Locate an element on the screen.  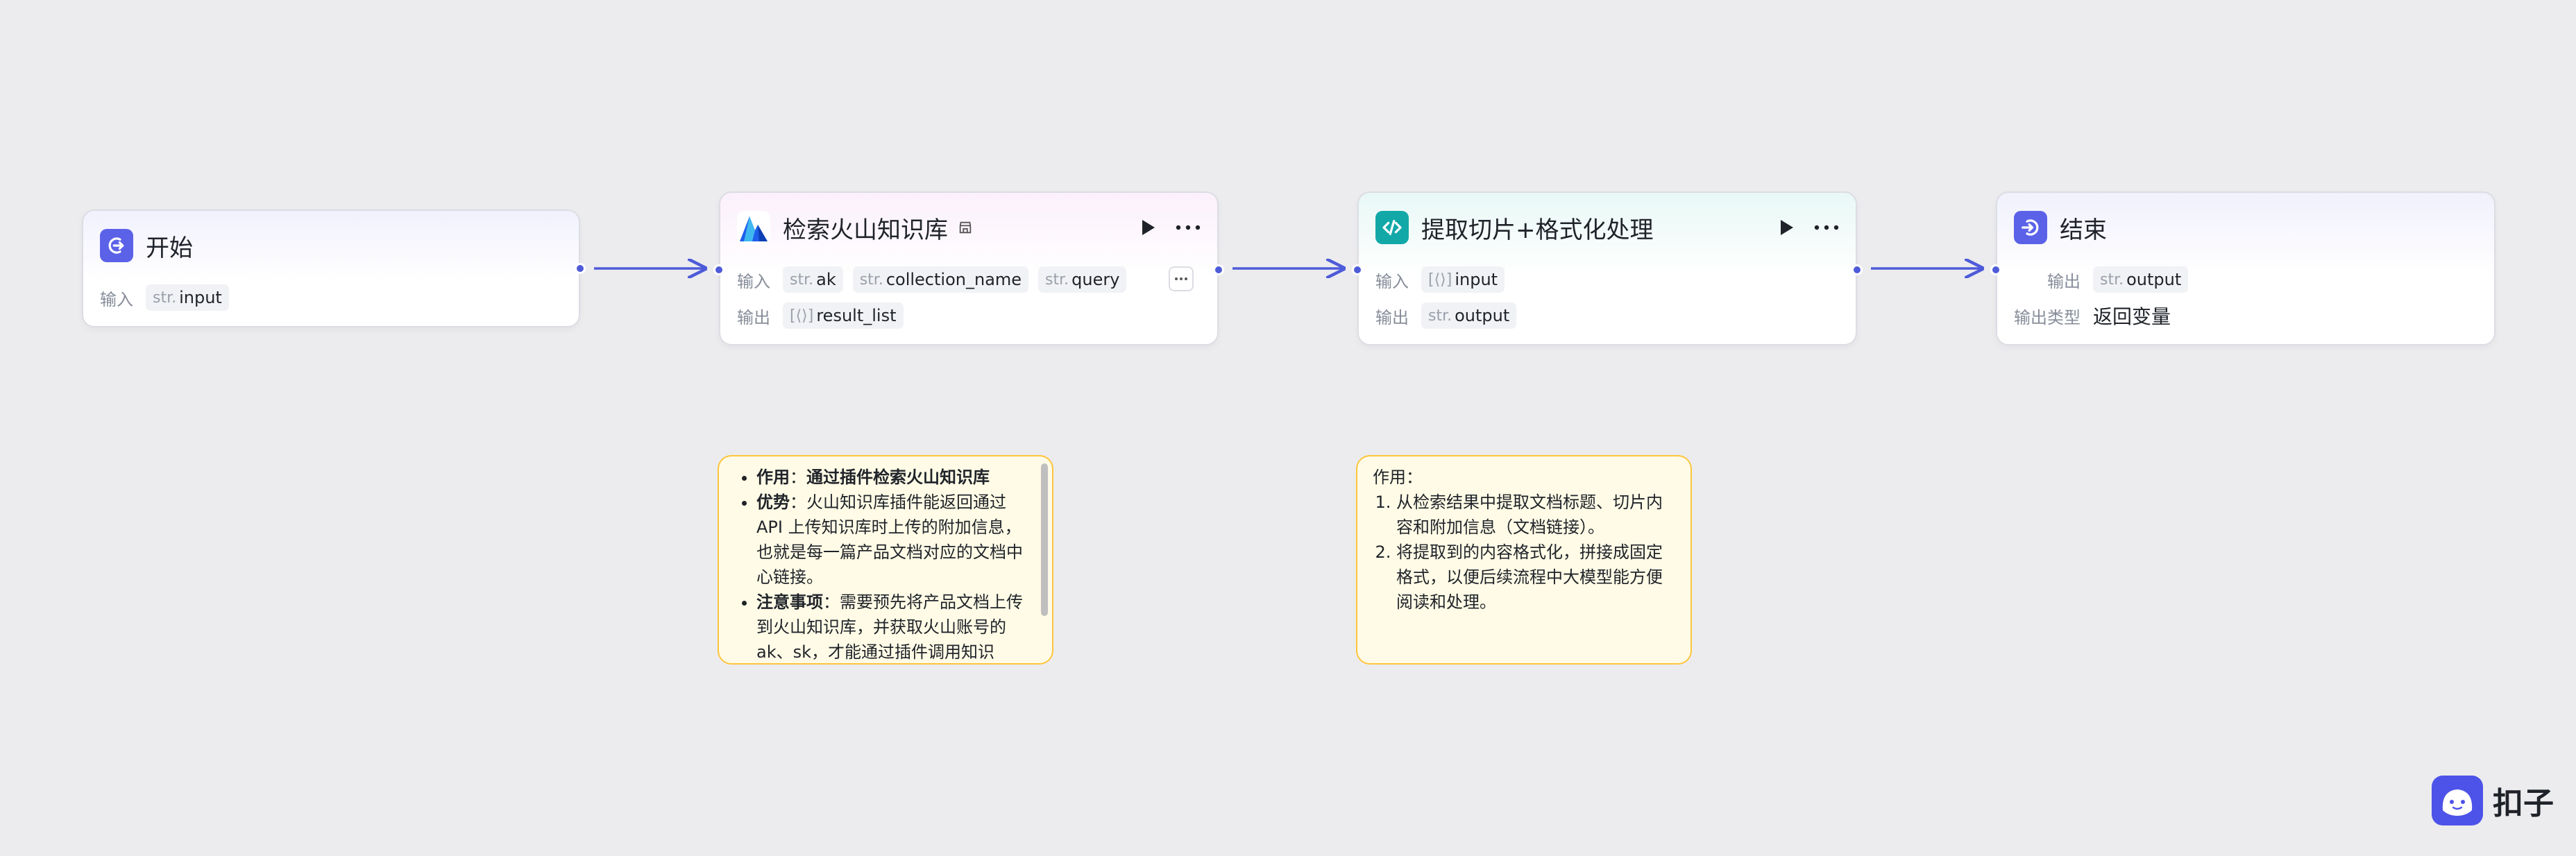
node-end: 结束 输出 str. output 输出类型 返回变量 is located at coordinates (2243, 268).